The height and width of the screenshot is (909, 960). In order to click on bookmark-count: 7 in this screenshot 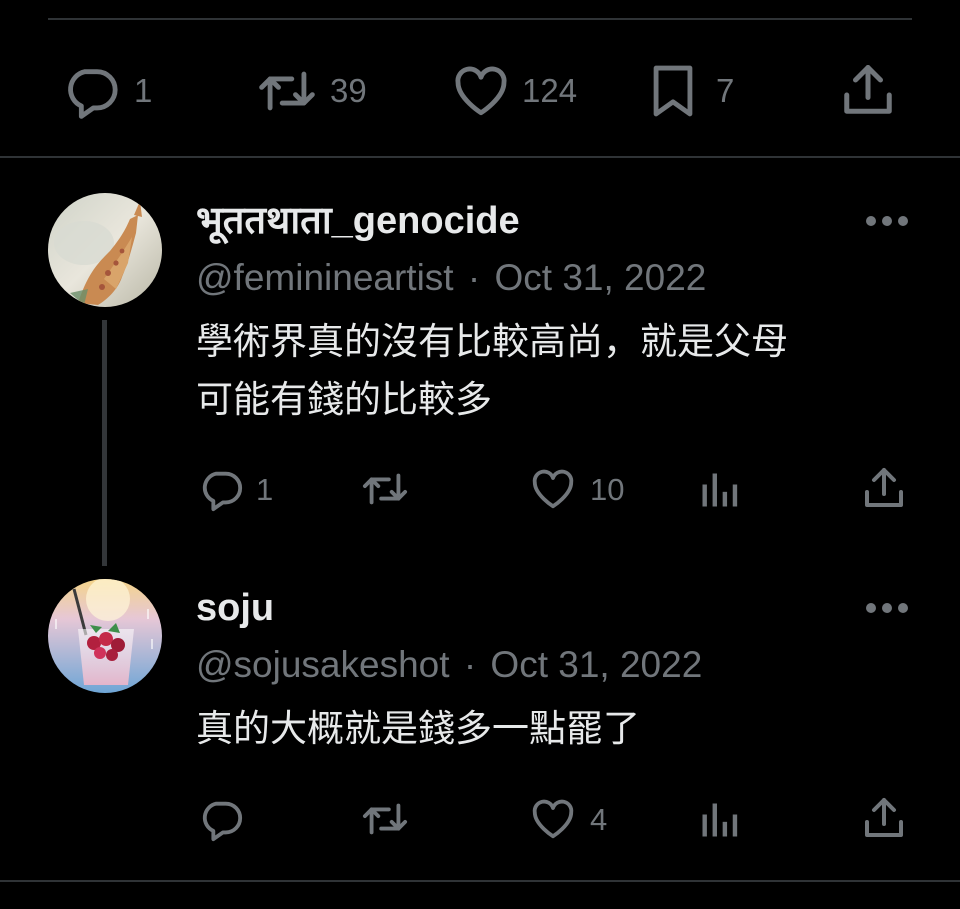, I will do `click(725, 90)`.